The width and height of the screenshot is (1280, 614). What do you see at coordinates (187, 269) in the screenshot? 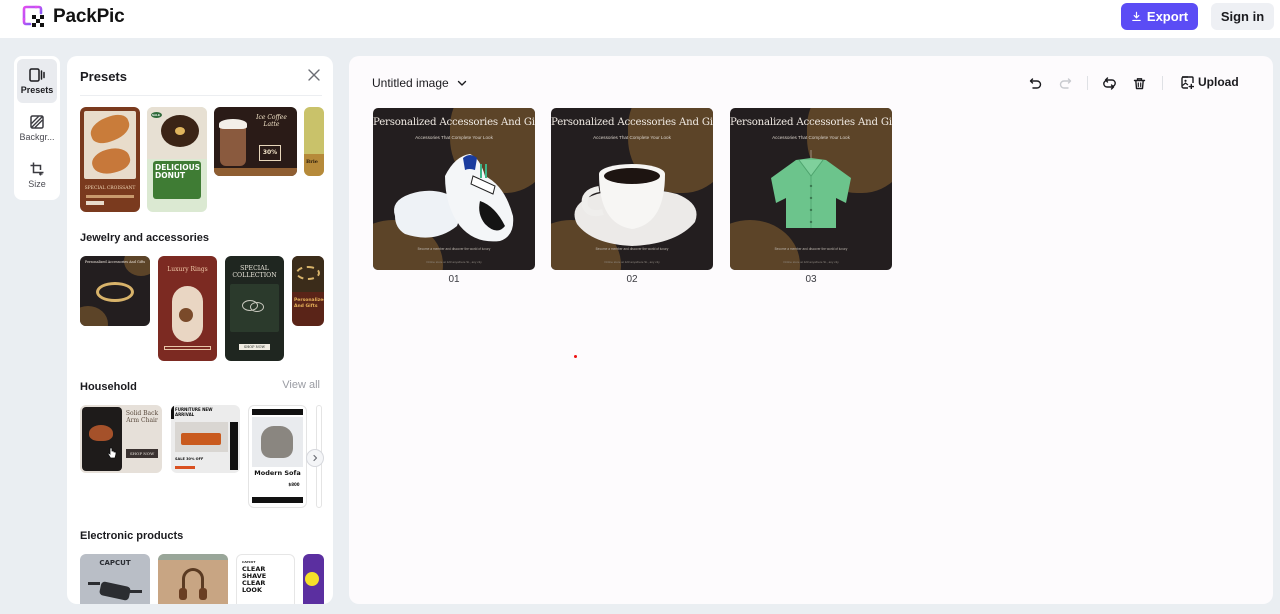
I see `preset-caption: Luxury Rings` at bounding box center [187, 269].